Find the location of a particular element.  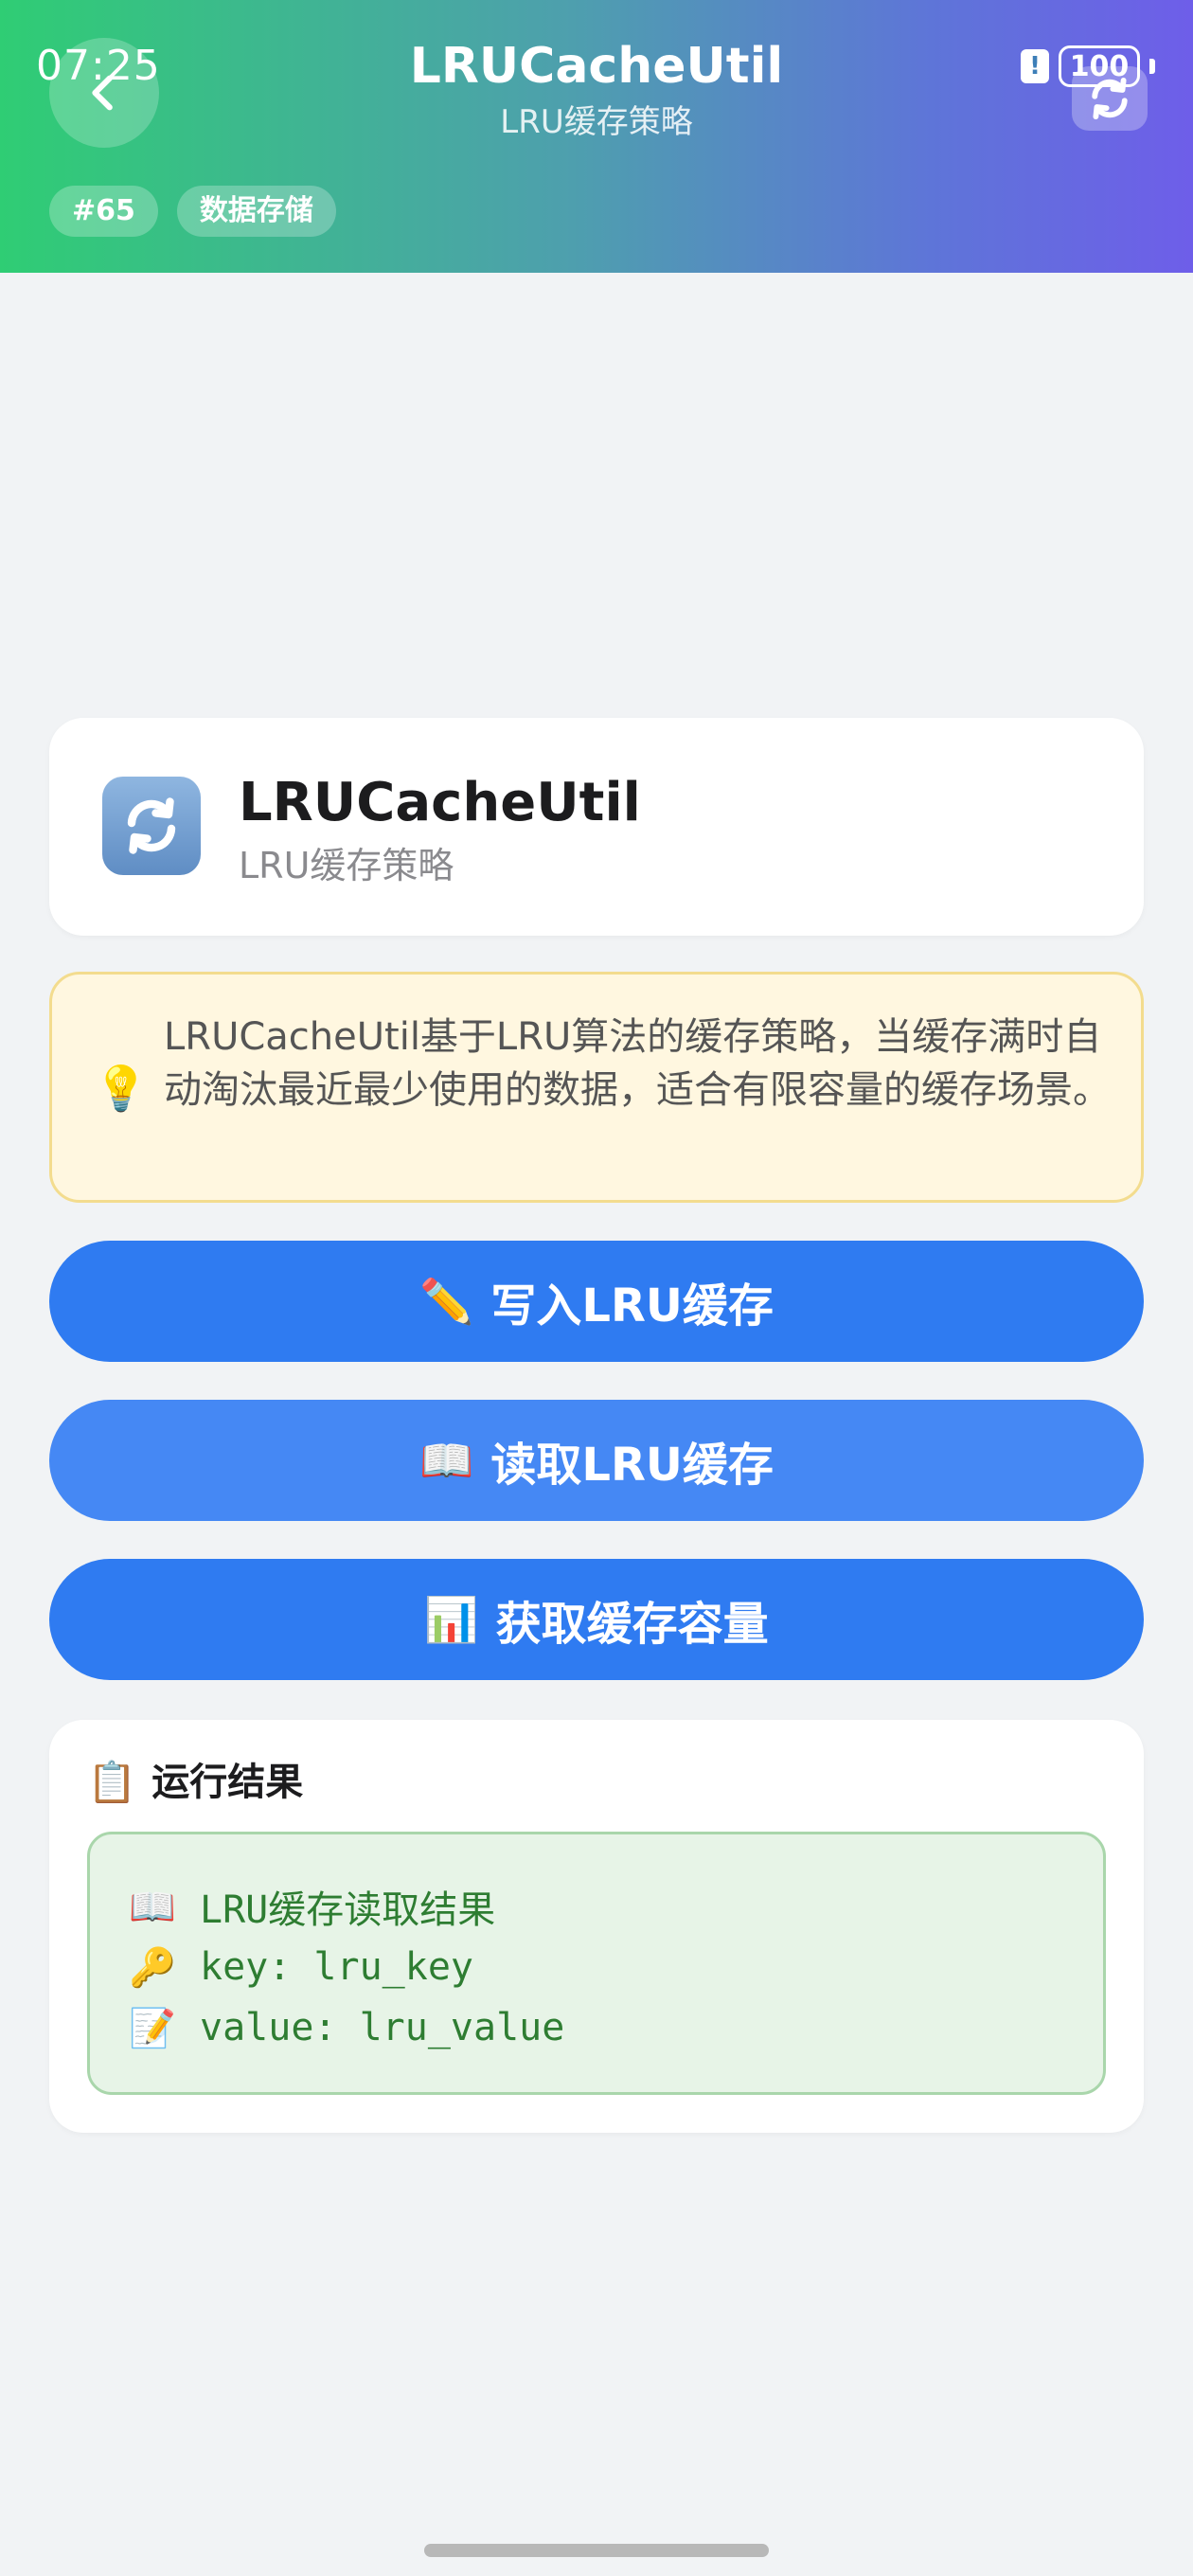

write-cache-button: ✏️ 写入LRU缓存 is located at coordinates (596, 1301).